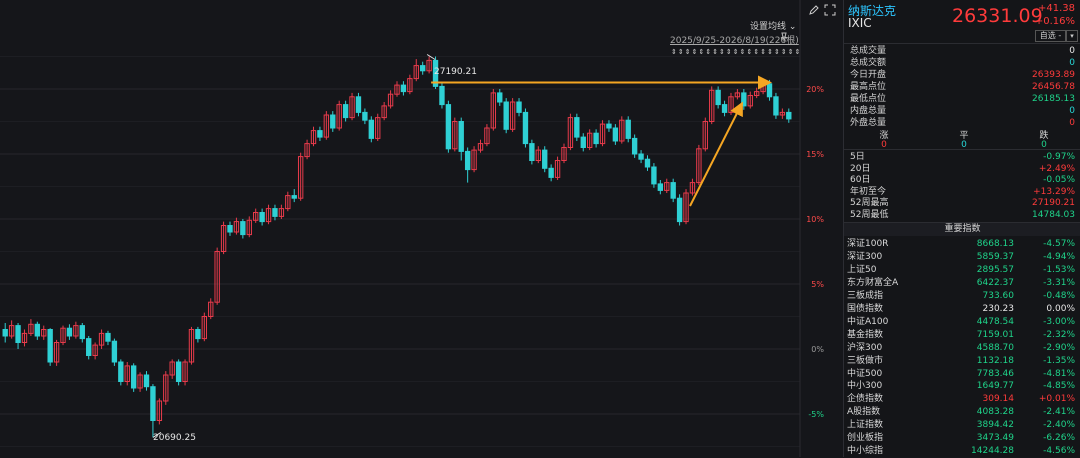 Image resolution: width=1080 pixels, height=458 pixels. I want to click on index-row: 三板成指 733.60 -0.48%, so click(962, 296).